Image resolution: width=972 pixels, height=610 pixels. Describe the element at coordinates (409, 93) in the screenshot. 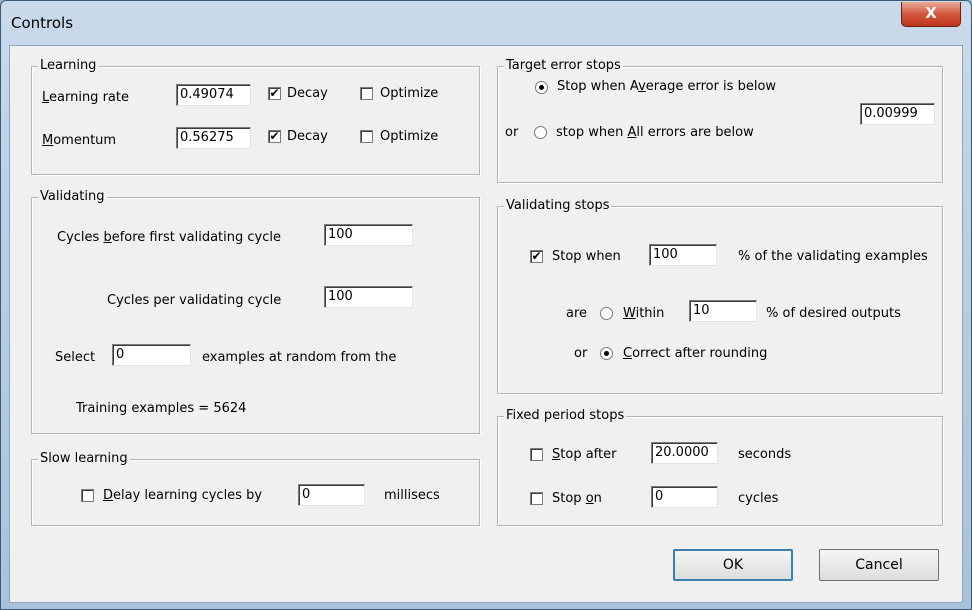

I see `learning-rate-optimize-label: Optimize` at that location.